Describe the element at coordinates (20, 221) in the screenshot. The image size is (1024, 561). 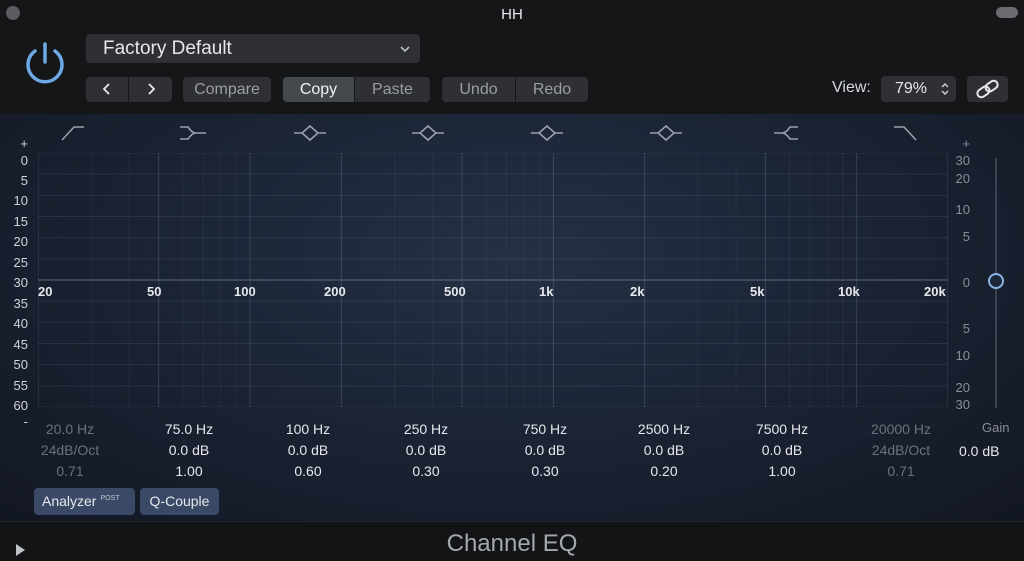
I see `db-scale-left-label: 15` at that location.